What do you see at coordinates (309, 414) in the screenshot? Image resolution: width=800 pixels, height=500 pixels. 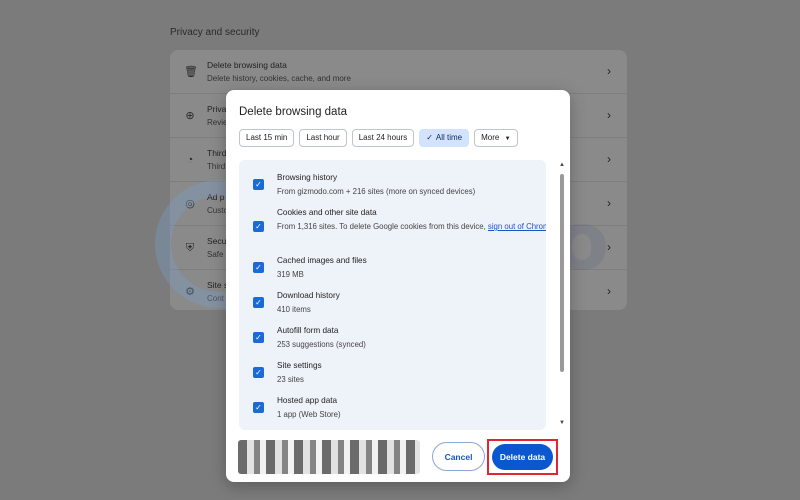 I see `item-detail: 1 app (Web Store)` at bounding box center [309, 414].